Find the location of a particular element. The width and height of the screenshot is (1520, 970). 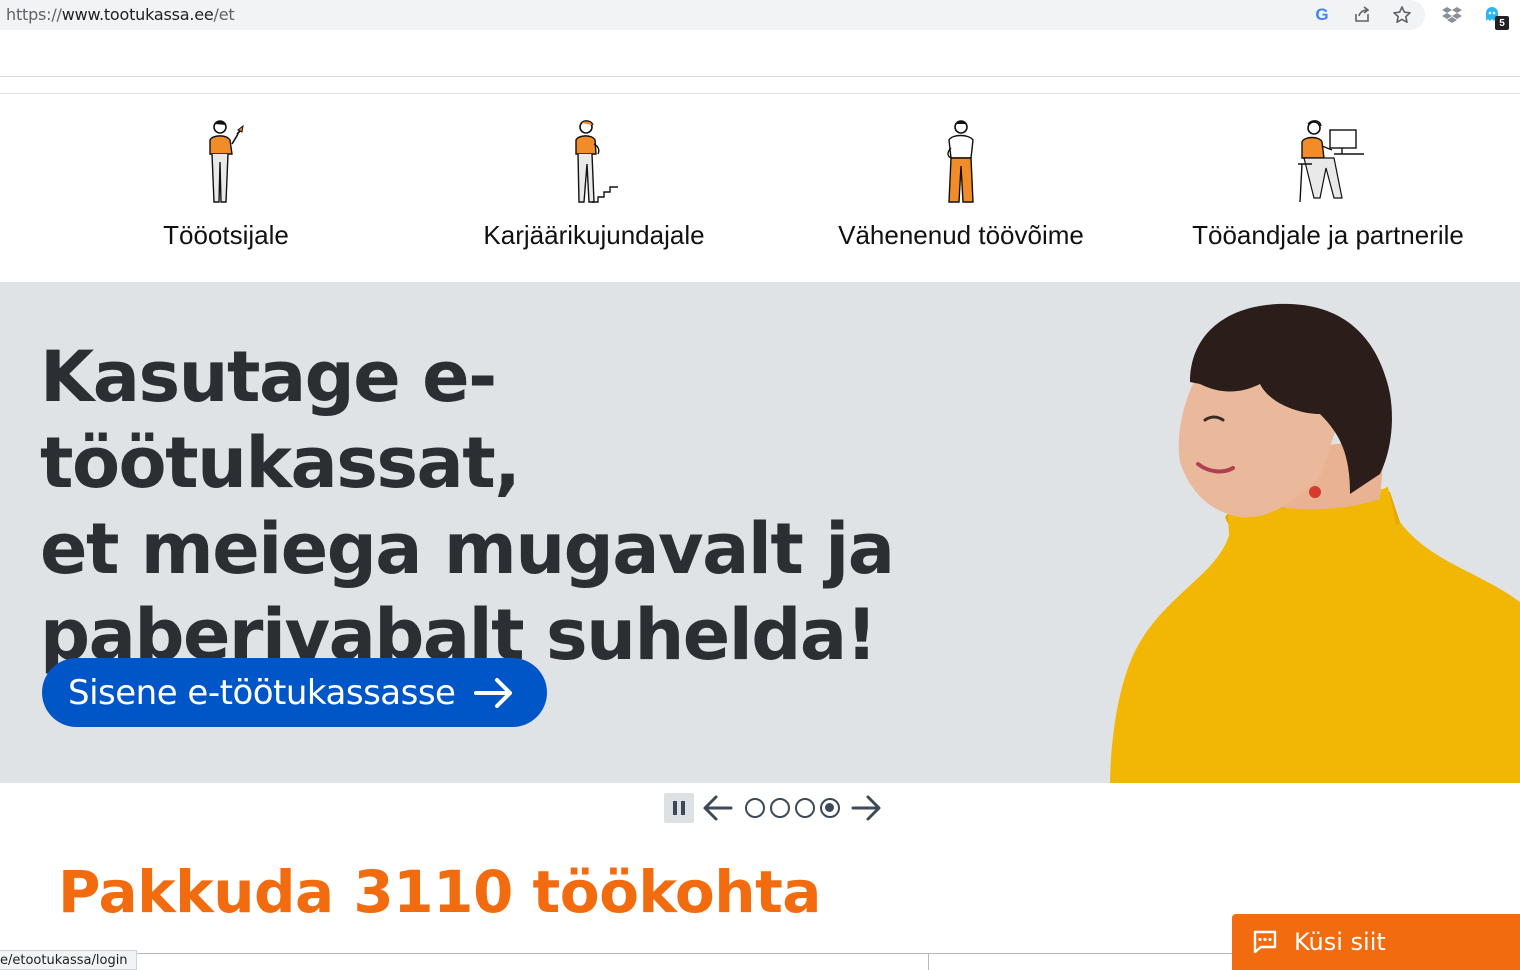

audience-item-career: Karjäärikujundajale is located at coordinates (594, 188).